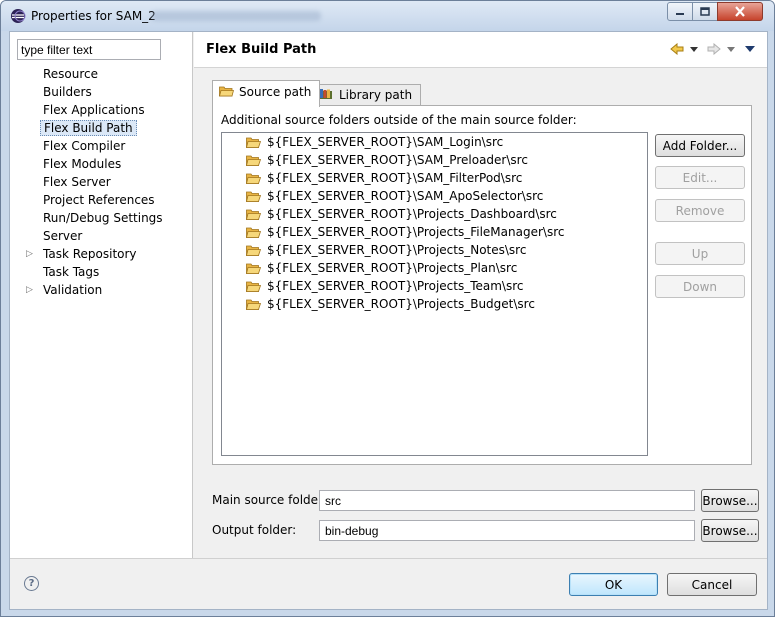  What do you see at coordinates (700, 286) in the screenshot?
I see `down-button: Down` at bounding box center [700, 286].